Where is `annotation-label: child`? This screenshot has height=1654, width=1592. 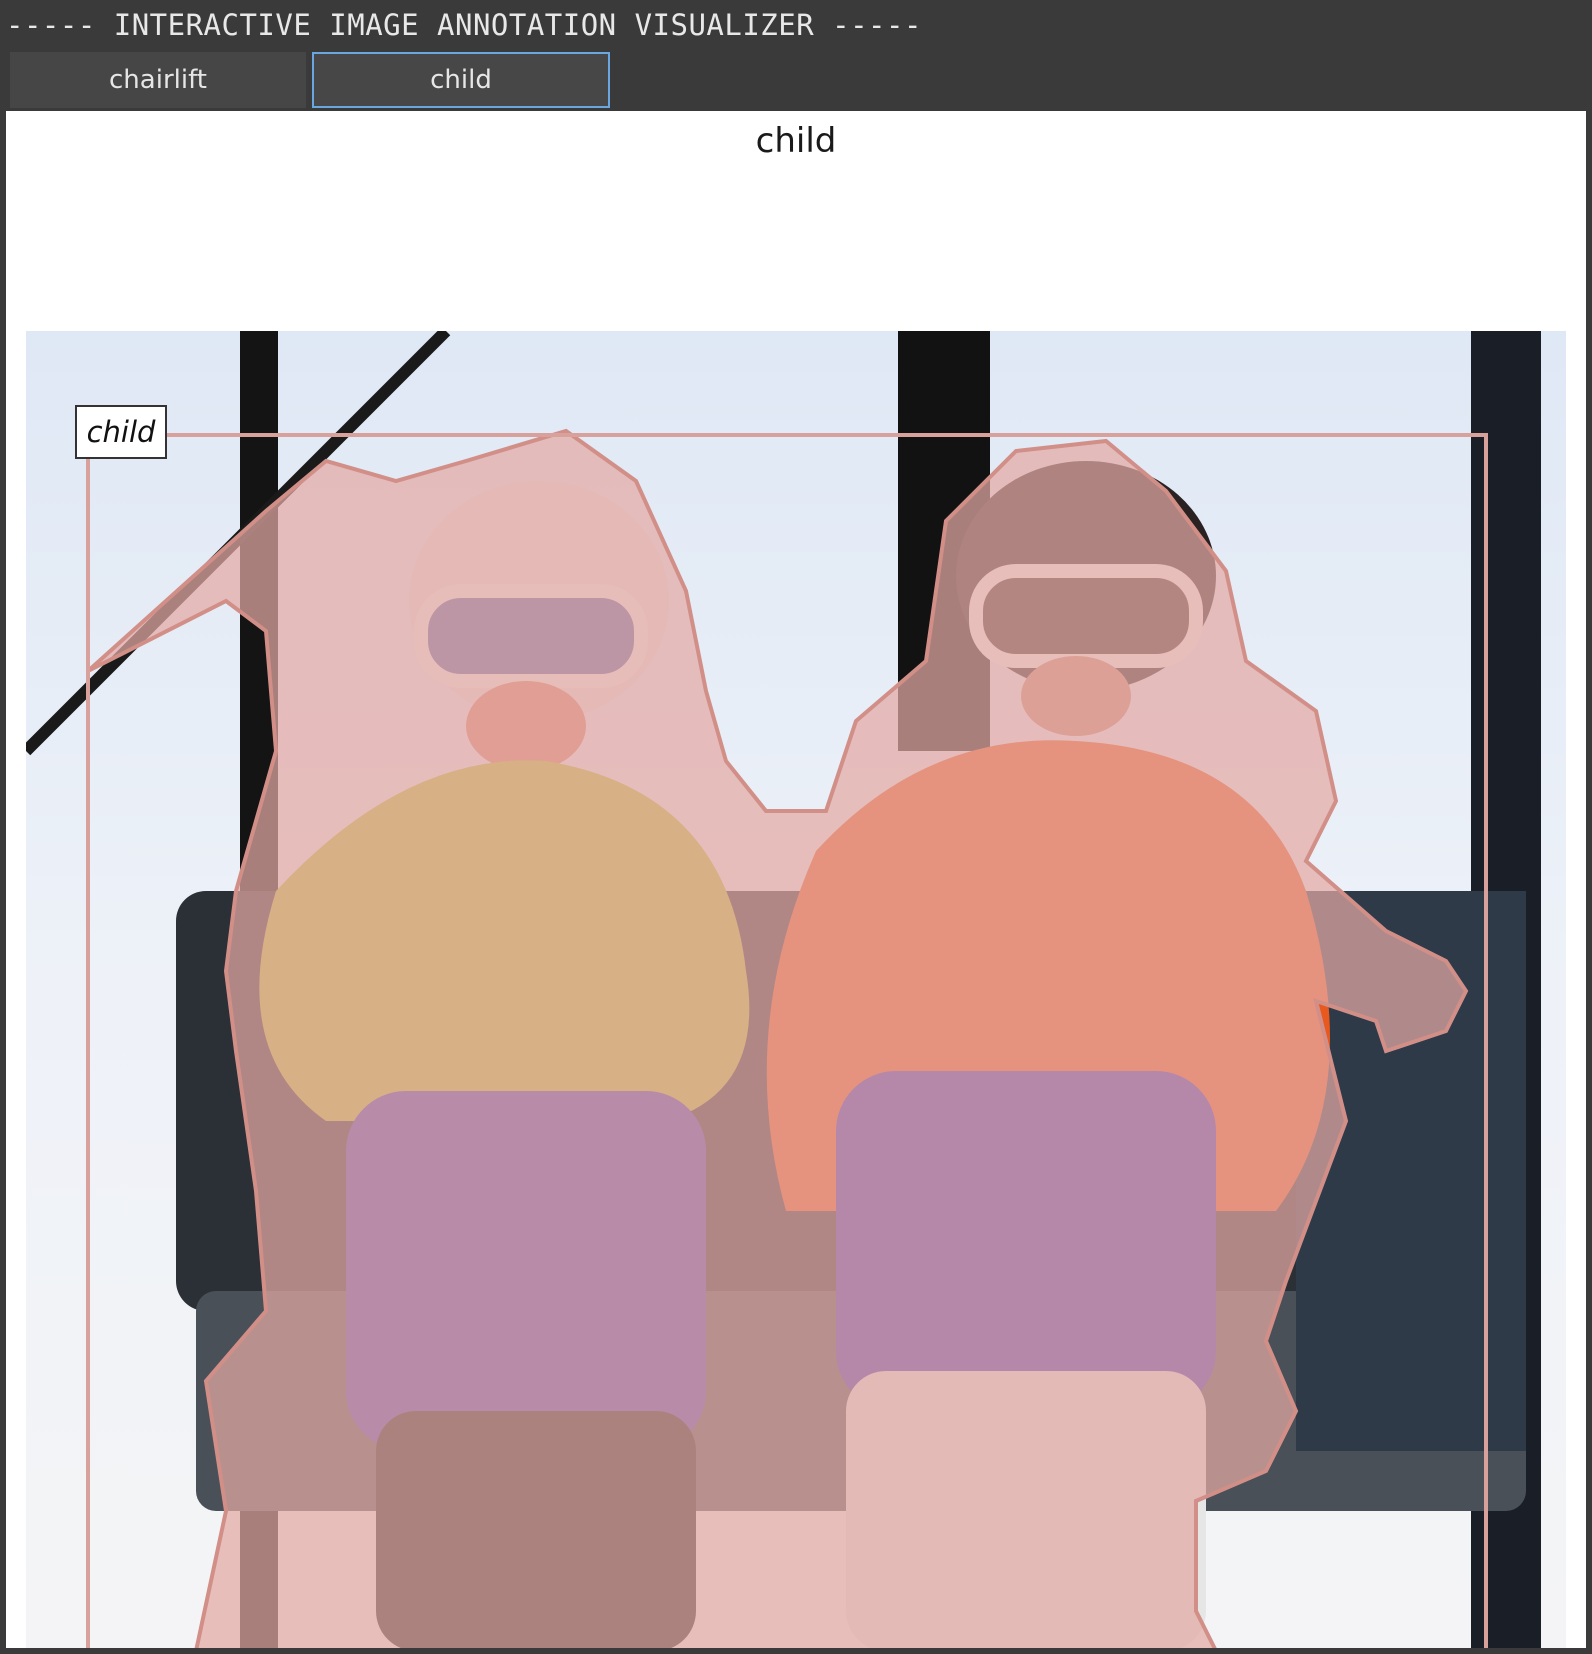
annotation-label: child is located at coordinates (121, 432).